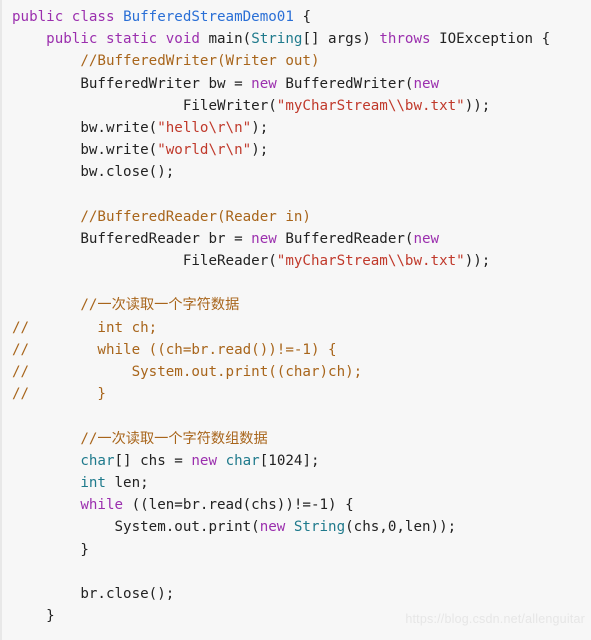 Image resolution: width=591 pixels, height=640 pixels. I want to click on code-line: public class BufferedStreamDemo01 {, so click(301, 17).